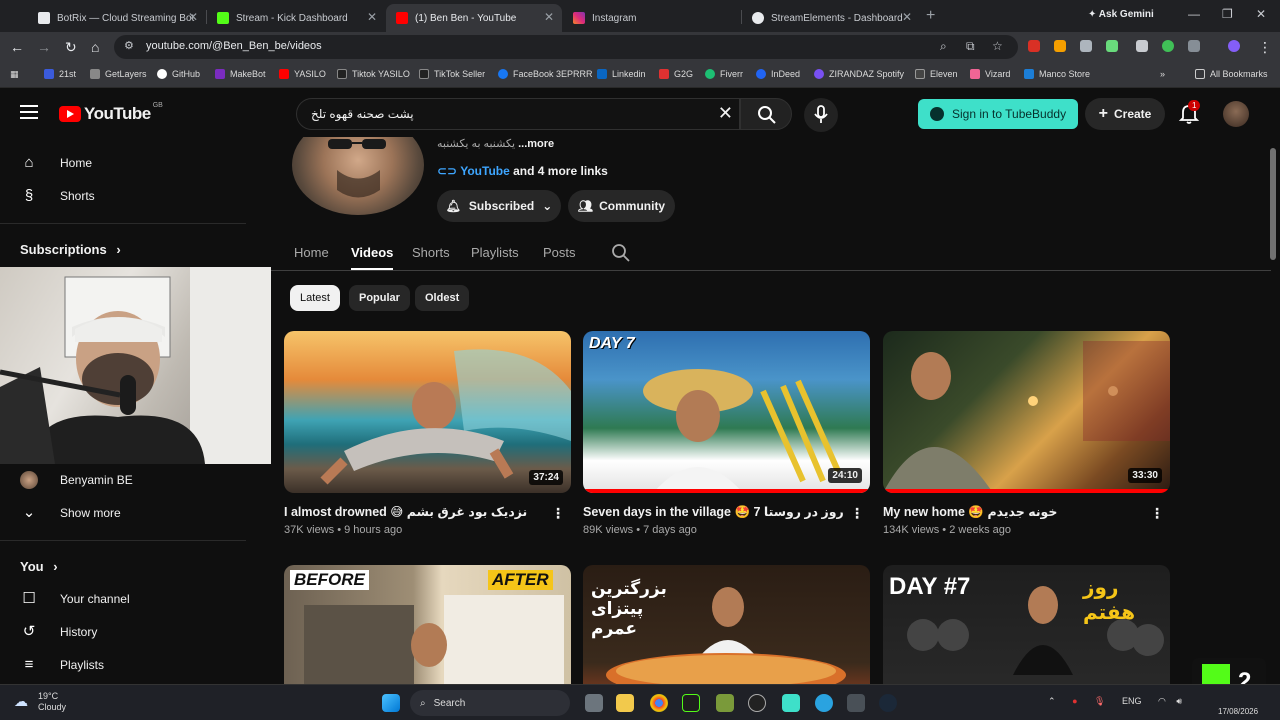 The image size is (1280, 720). I want to click on bookmark-fiverr: Fiverr, so click(724, 74).